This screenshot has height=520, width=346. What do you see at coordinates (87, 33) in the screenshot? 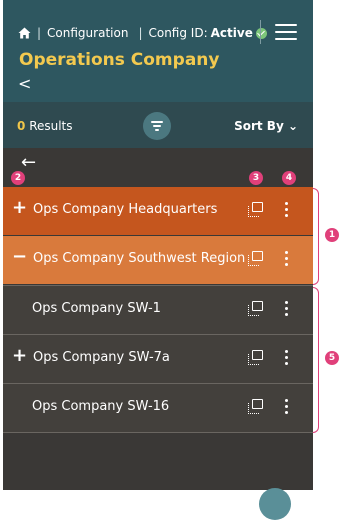
I see `breadcrumb-configuration: Configuration` at bounding box center [87, 33].